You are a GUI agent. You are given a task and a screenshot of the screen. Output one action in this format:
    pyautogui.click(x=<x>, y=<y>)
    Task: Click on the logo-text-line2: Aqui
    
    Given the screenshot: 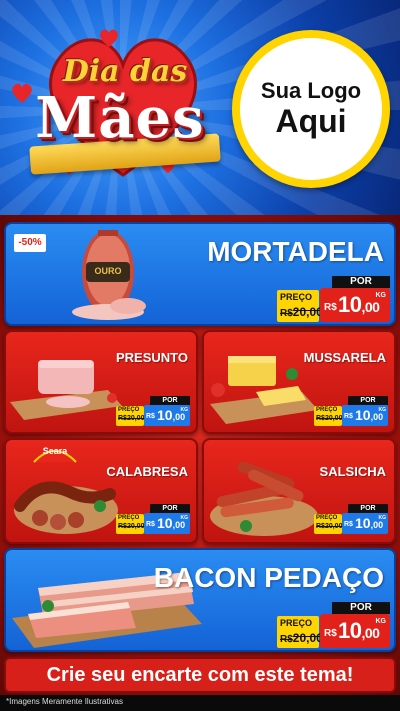 What is the action you would take?
    pyautogui.click(x=311, y=120)
    